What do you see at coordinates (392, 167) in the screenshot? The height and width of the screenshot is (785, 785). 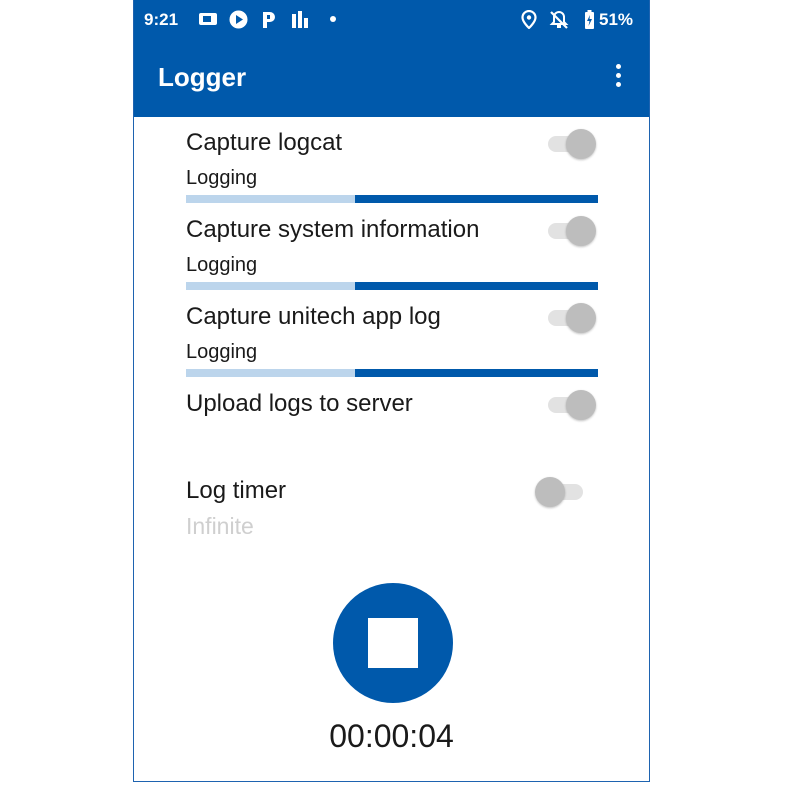 I see `setting-capture-logcat: Capture logcat Logging` at bounding box center [392, 167].